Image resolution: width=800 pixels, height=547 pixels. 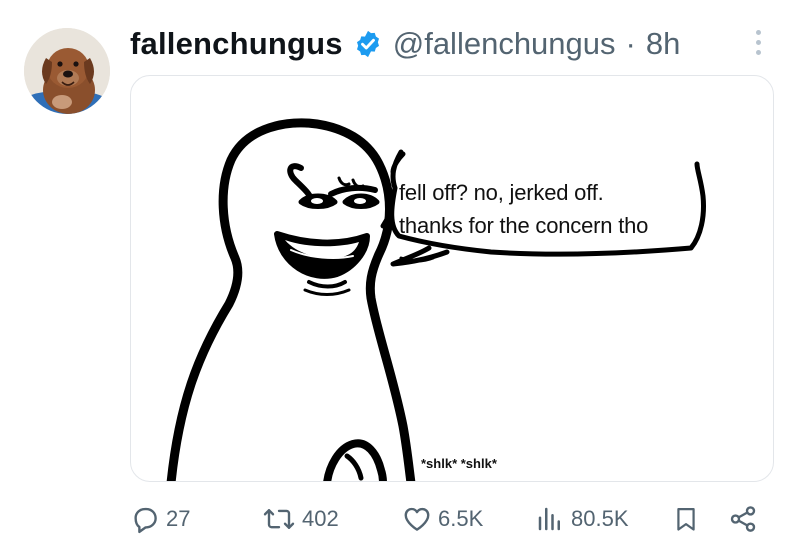 What do you see at coordinates (320, 518) in the screenshot?
I see `repost-count: 402` at bounding box center [320, 518].